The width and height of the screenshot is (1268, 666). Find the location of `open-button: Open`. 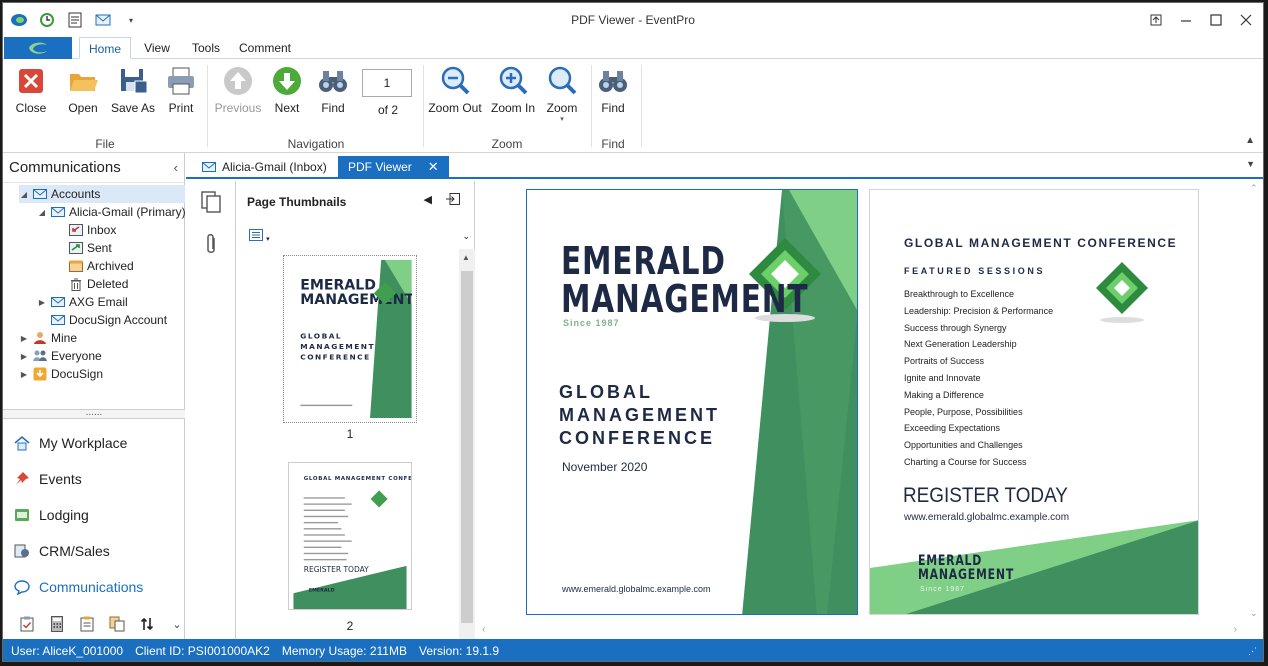

open-button: Open is located at coordinates (83, 93).